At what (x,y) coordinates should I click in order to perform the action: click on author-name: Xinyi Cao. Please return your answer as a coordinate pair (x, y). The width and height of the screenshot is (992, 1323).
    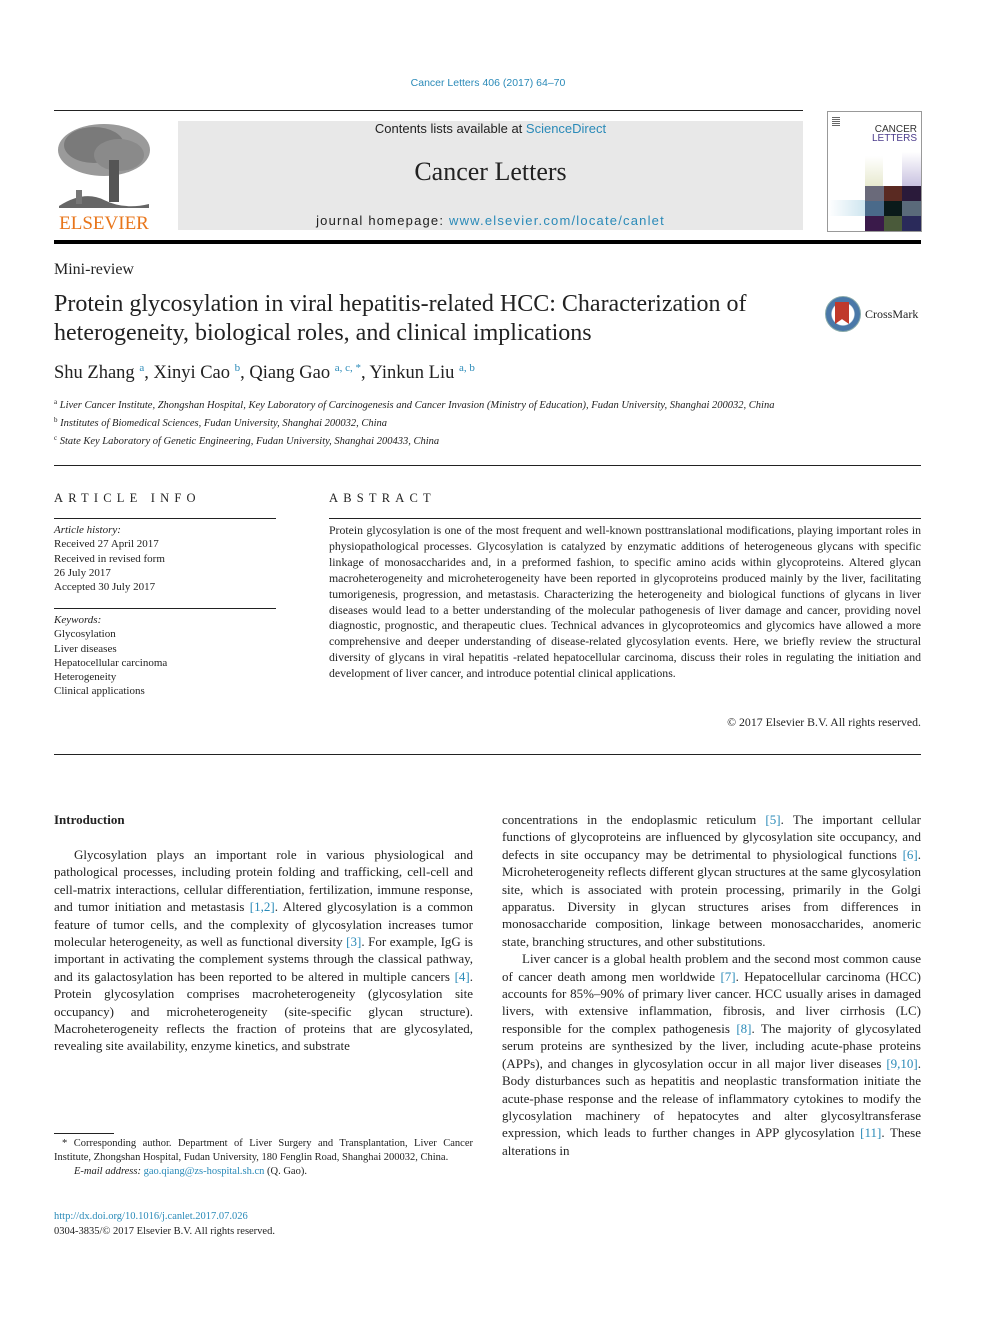
    Looking at the image, I should click on (191, 373).